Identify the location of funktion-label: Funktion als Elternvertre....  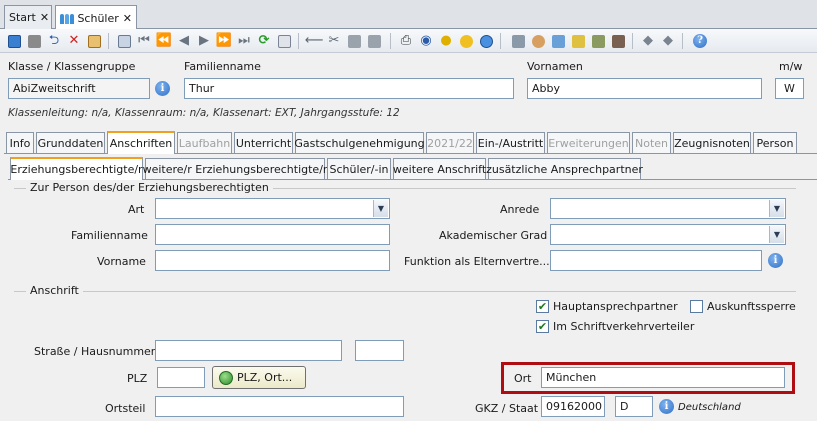
(477, 261).